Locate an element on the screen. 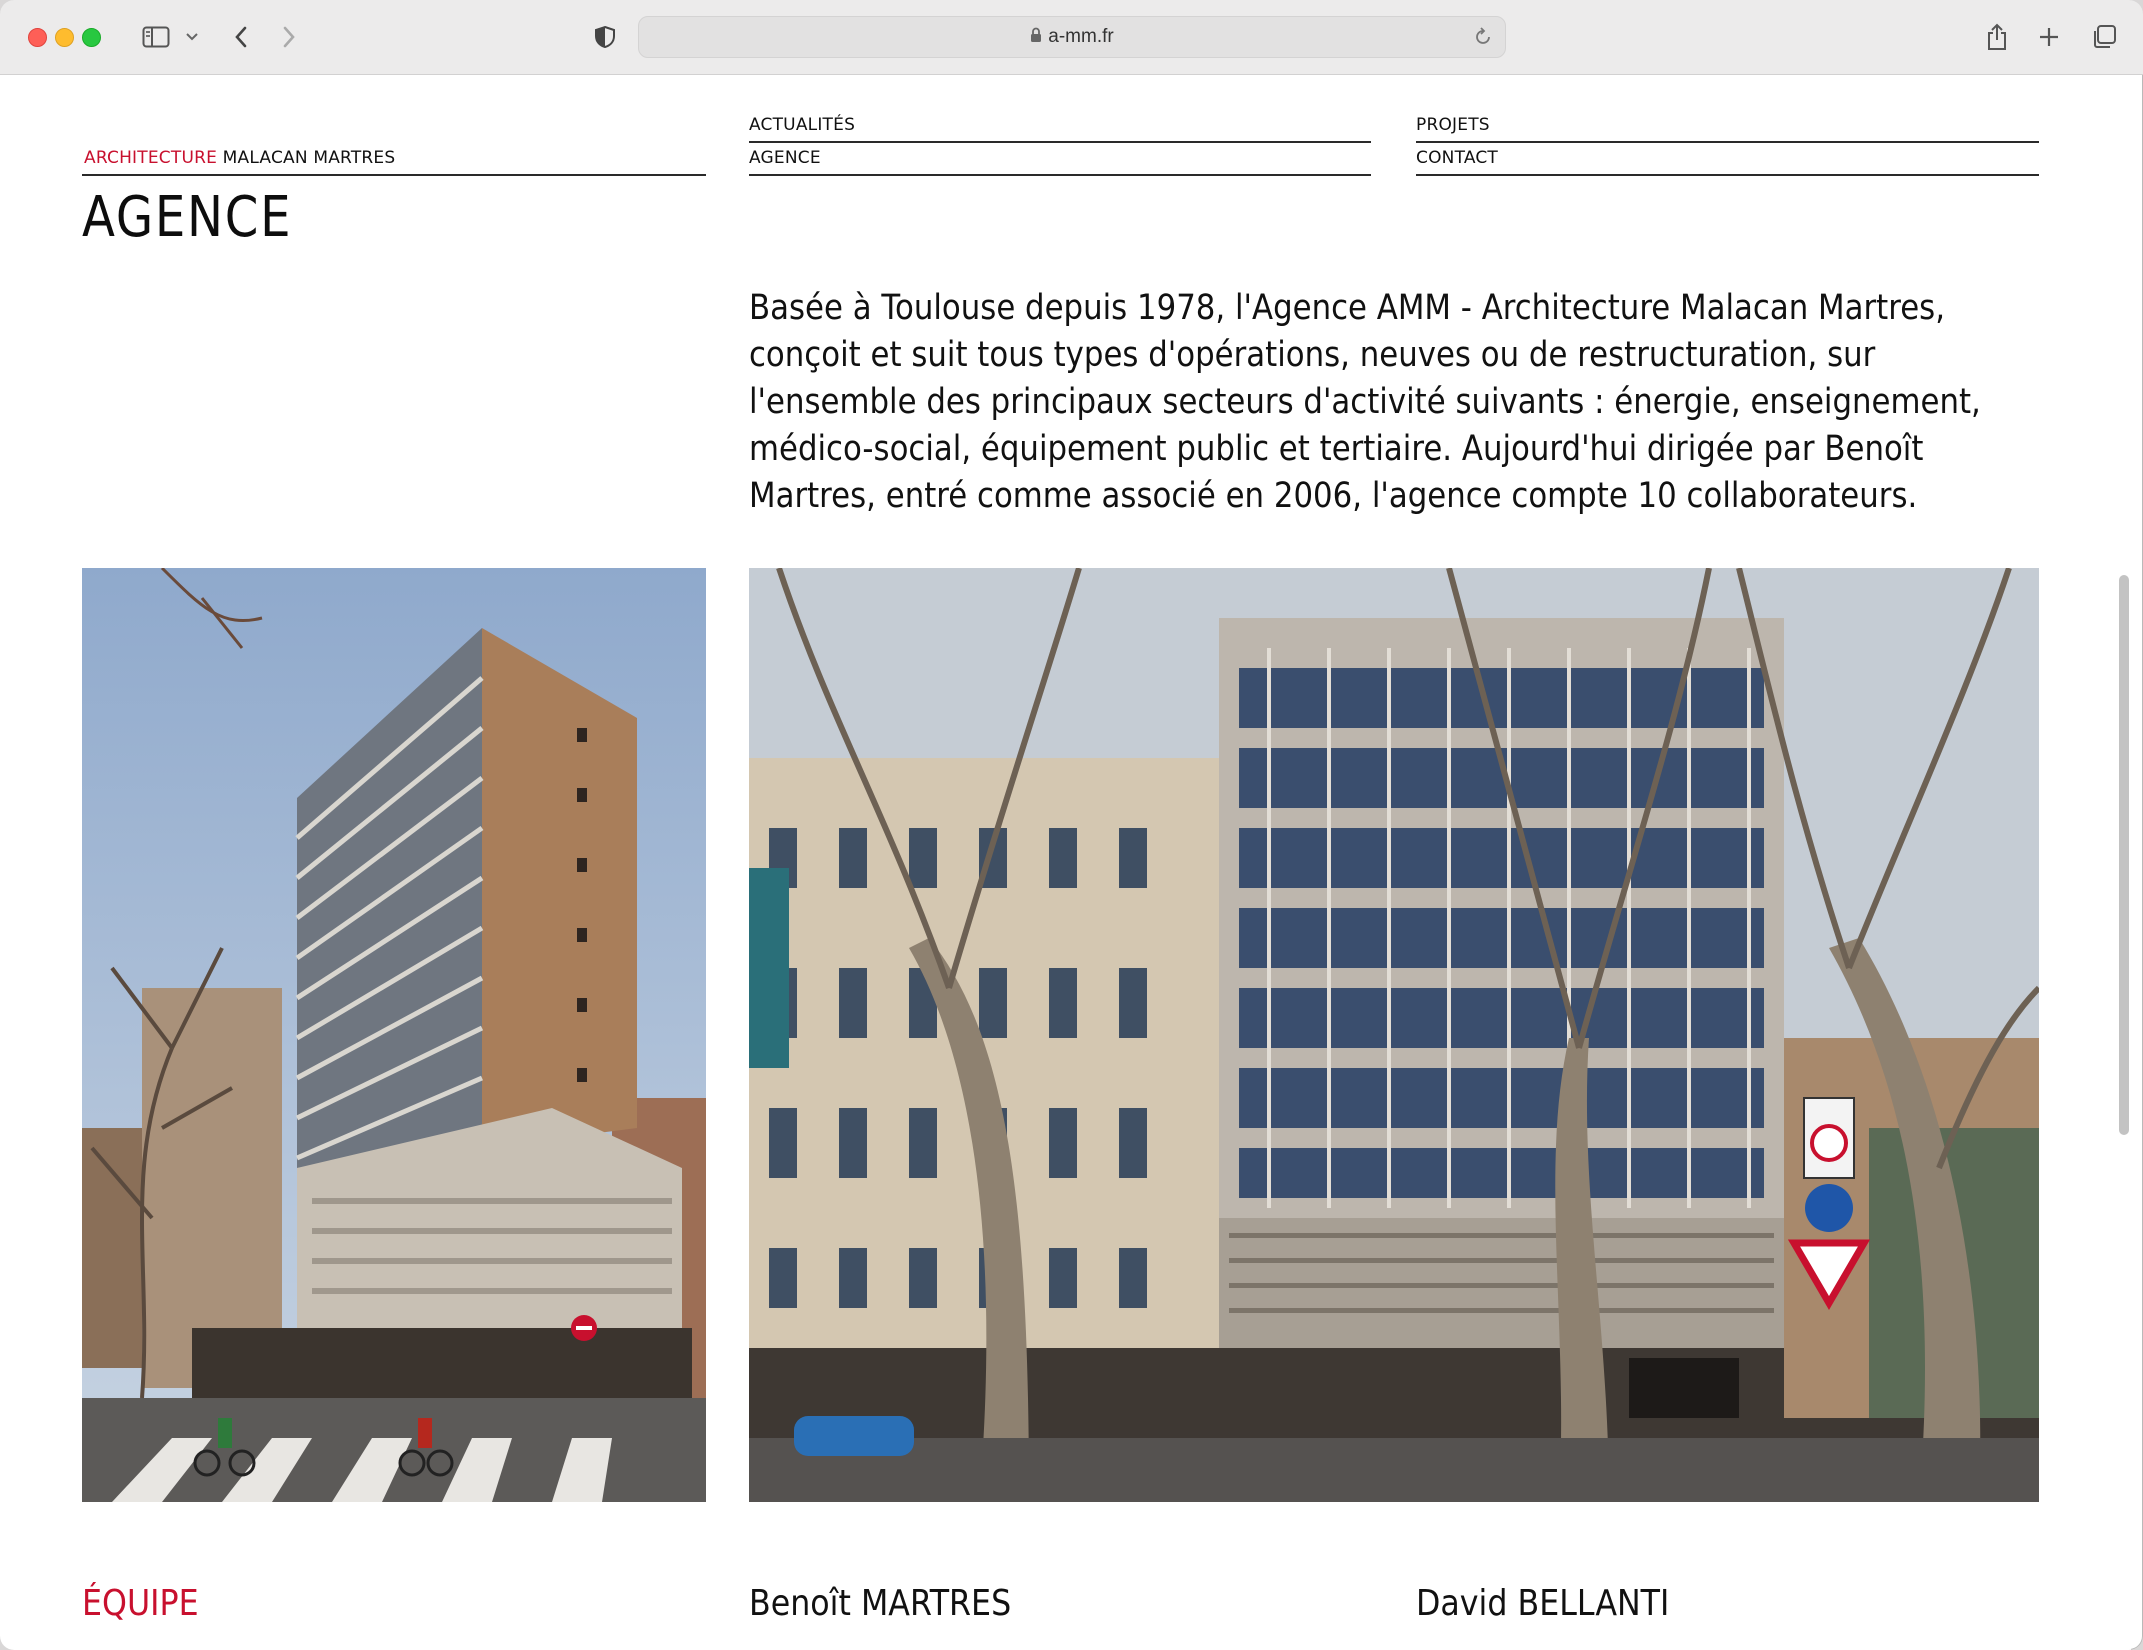 Image resolution: width=2143 pixels, height=1650 pixels. minimize-window-button is located at coordinates (64, 37).